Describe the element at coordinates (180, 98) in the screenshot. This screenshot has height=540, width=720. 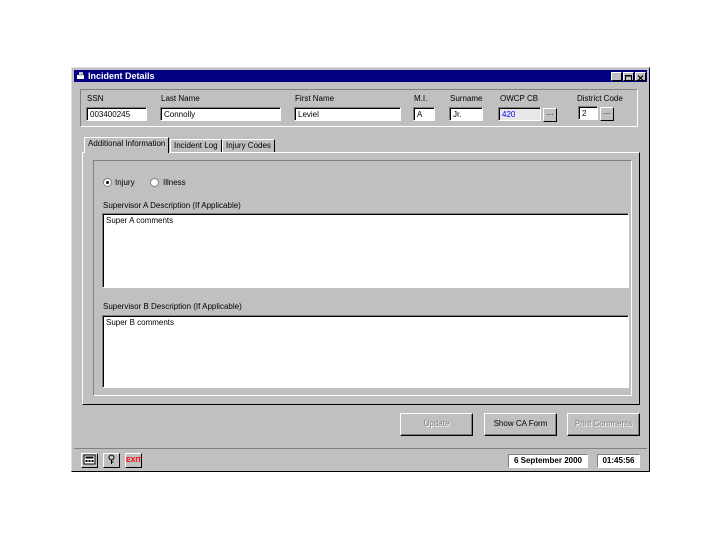
I see `last-name-label: Last Name` at that location.